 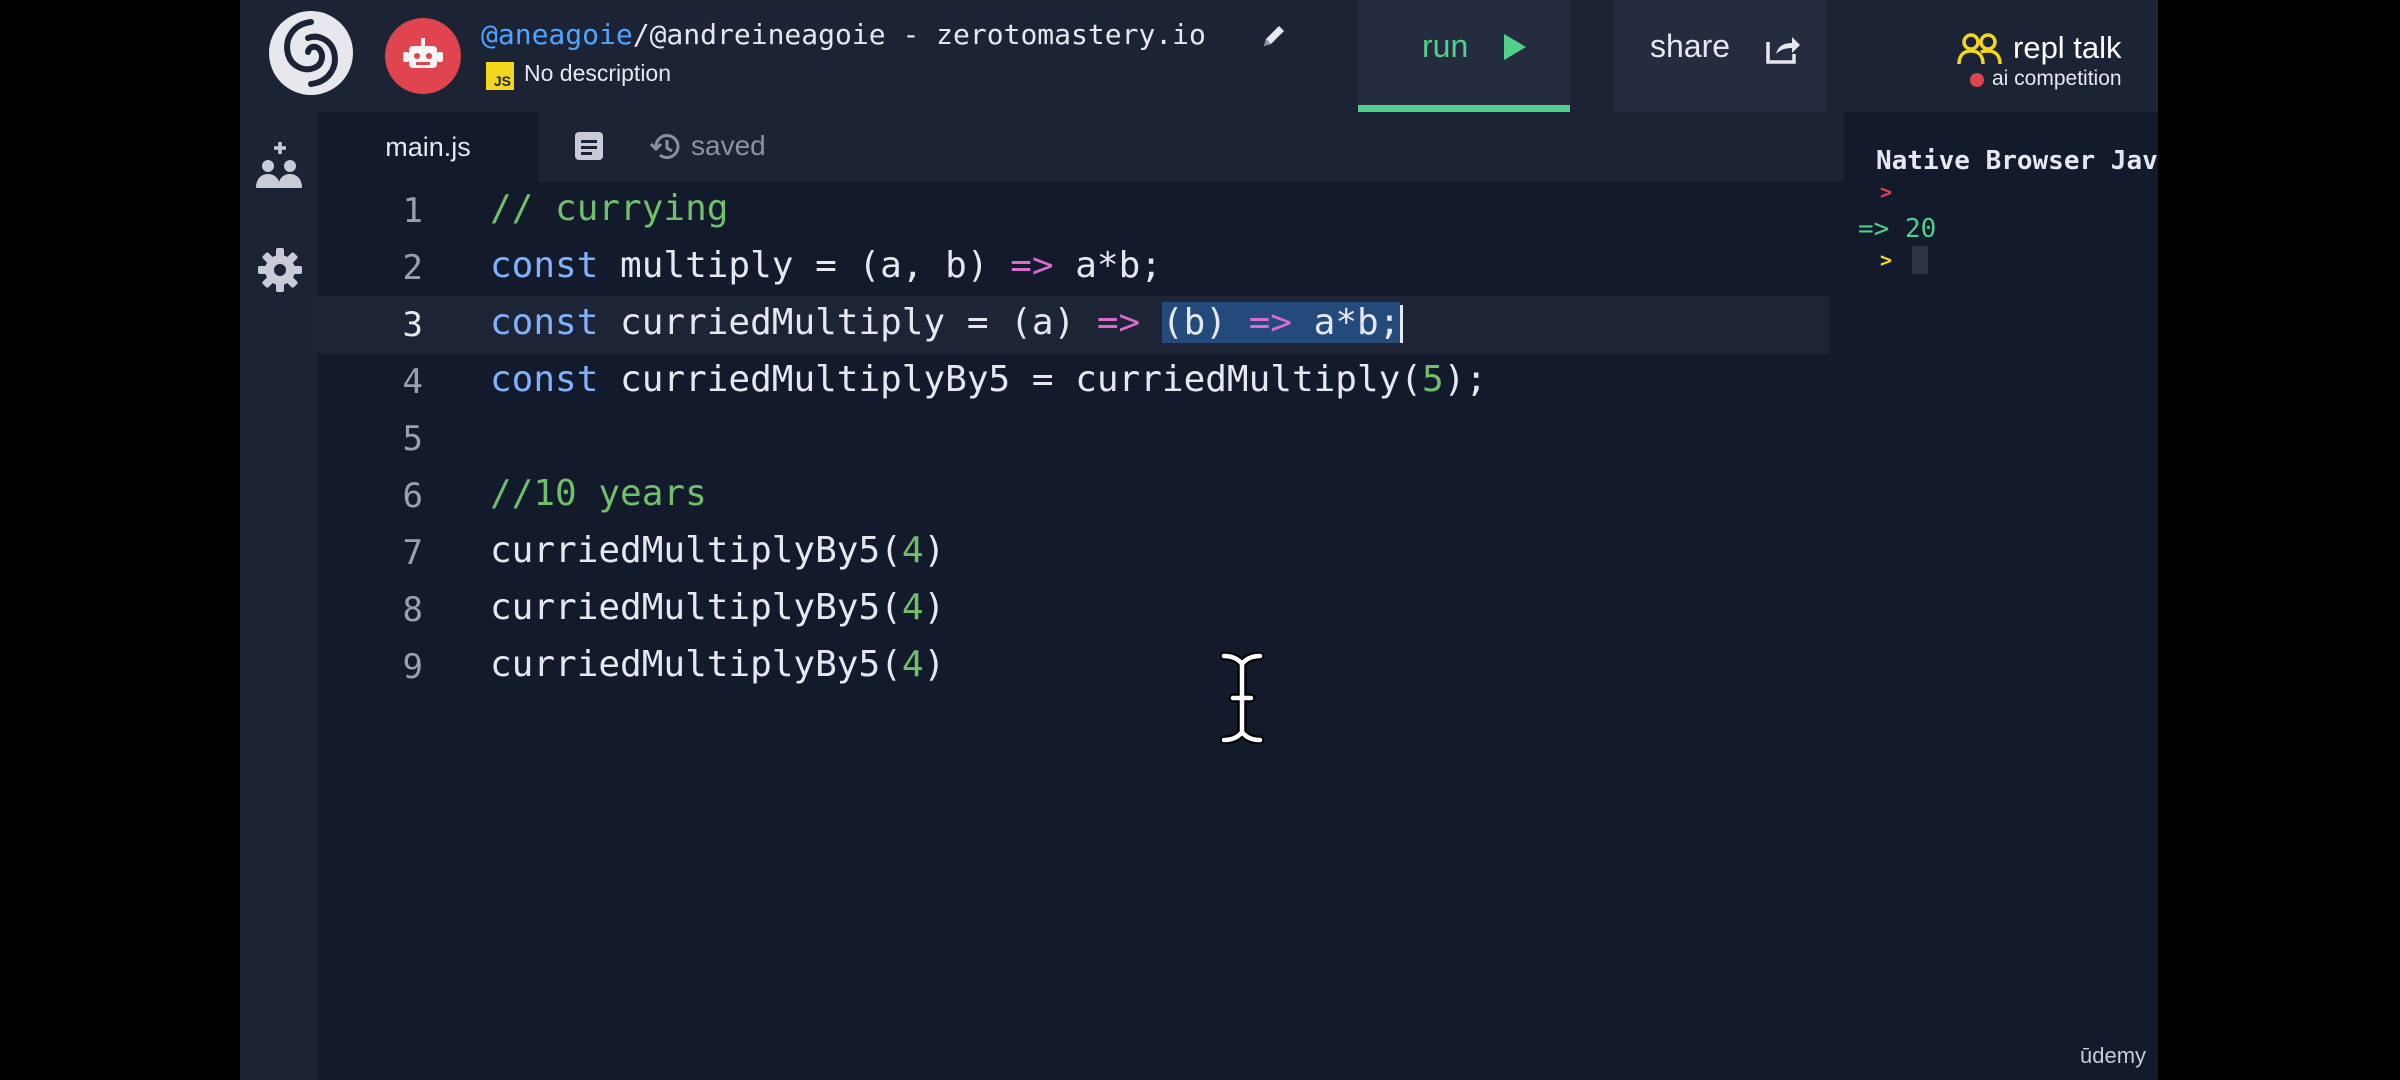 I want to click on repl-talk-subtitle: ai competition, so click(x=2057, y=78).